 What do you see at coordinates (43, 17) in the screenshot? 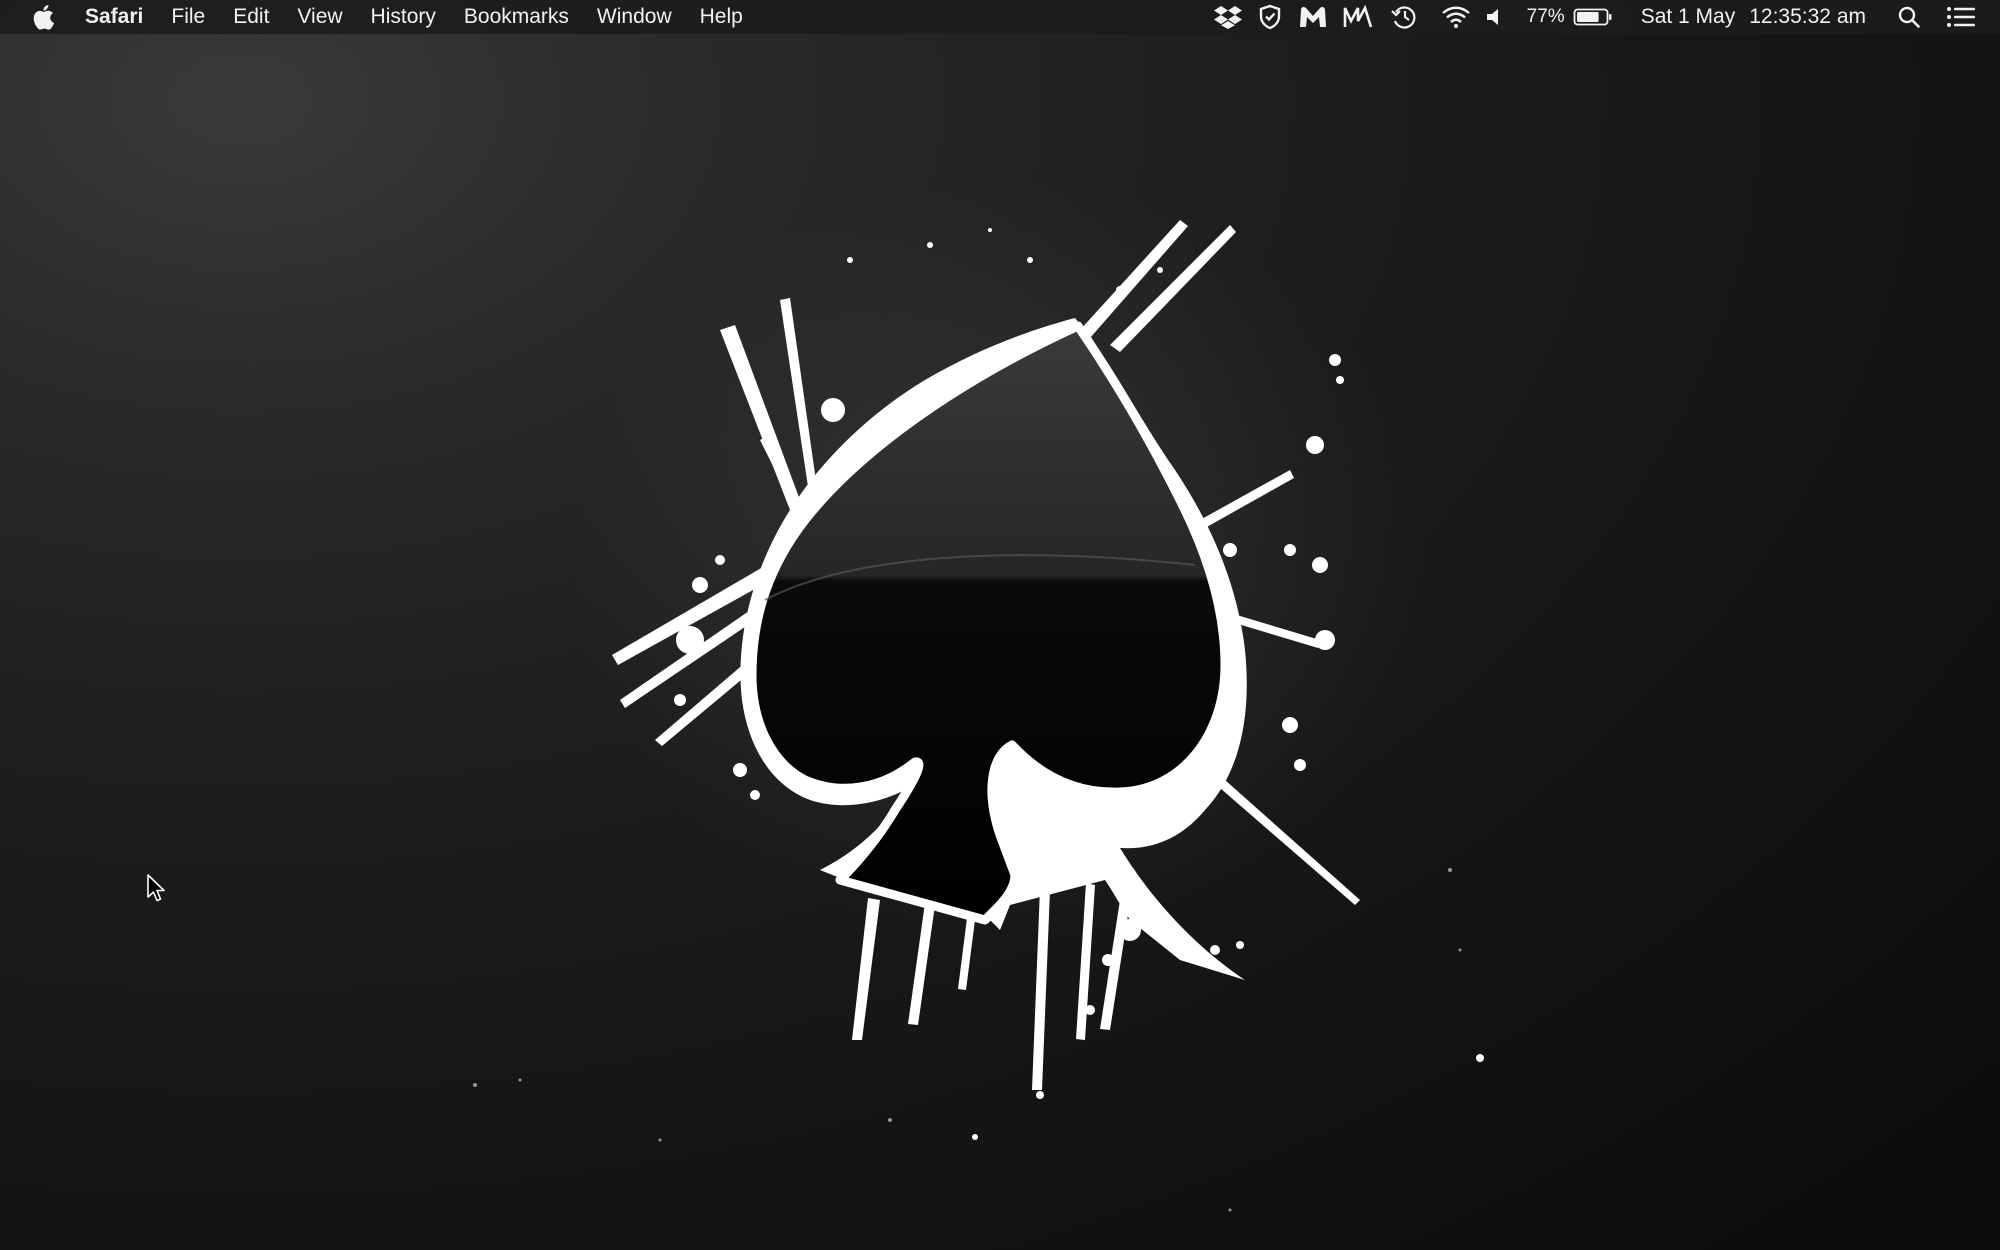
I see `apple-logo-icon` at bounding box center [43, 17].